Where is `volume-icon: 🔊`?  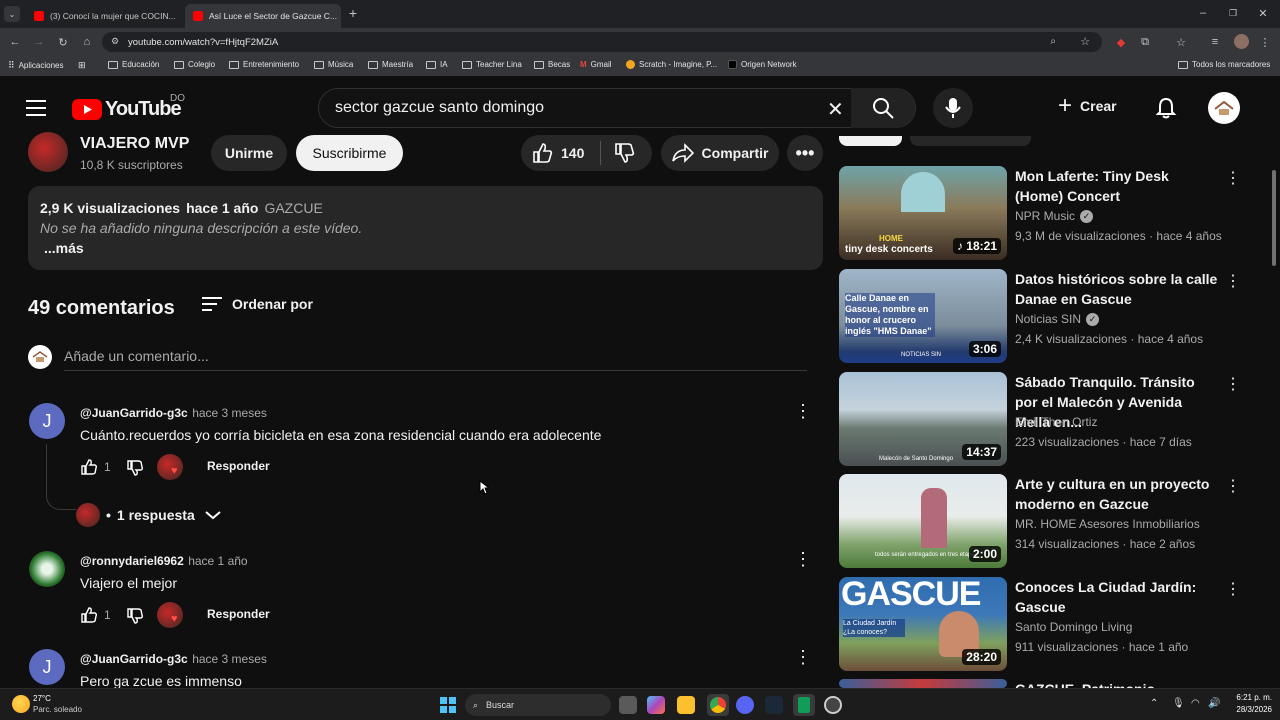
volume-icon: 🔊 is located at coordinates (1214, 703).